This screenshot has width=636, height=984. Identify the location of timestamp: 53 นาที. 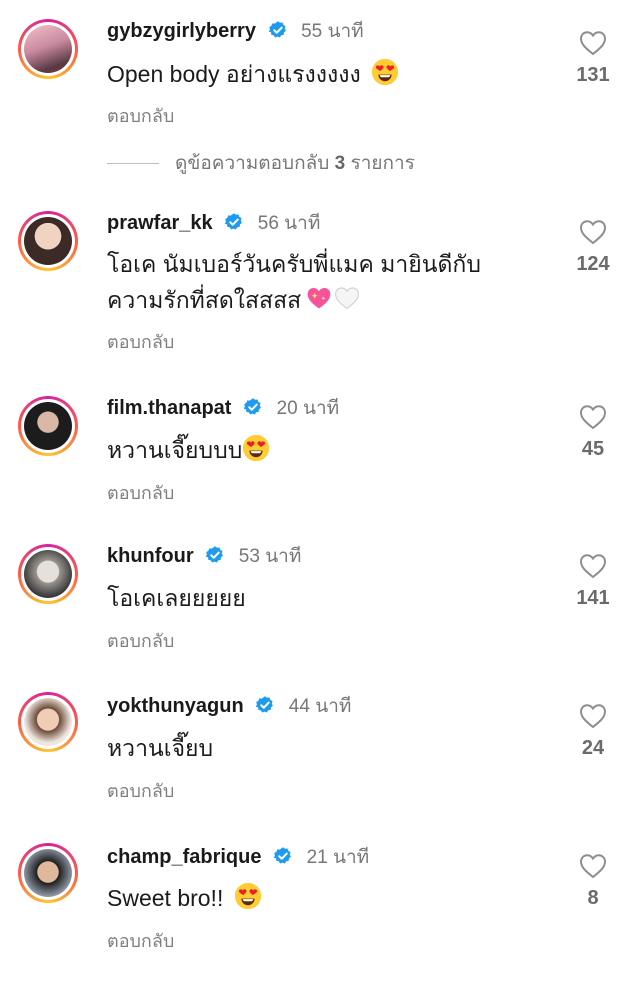
(270, 556).